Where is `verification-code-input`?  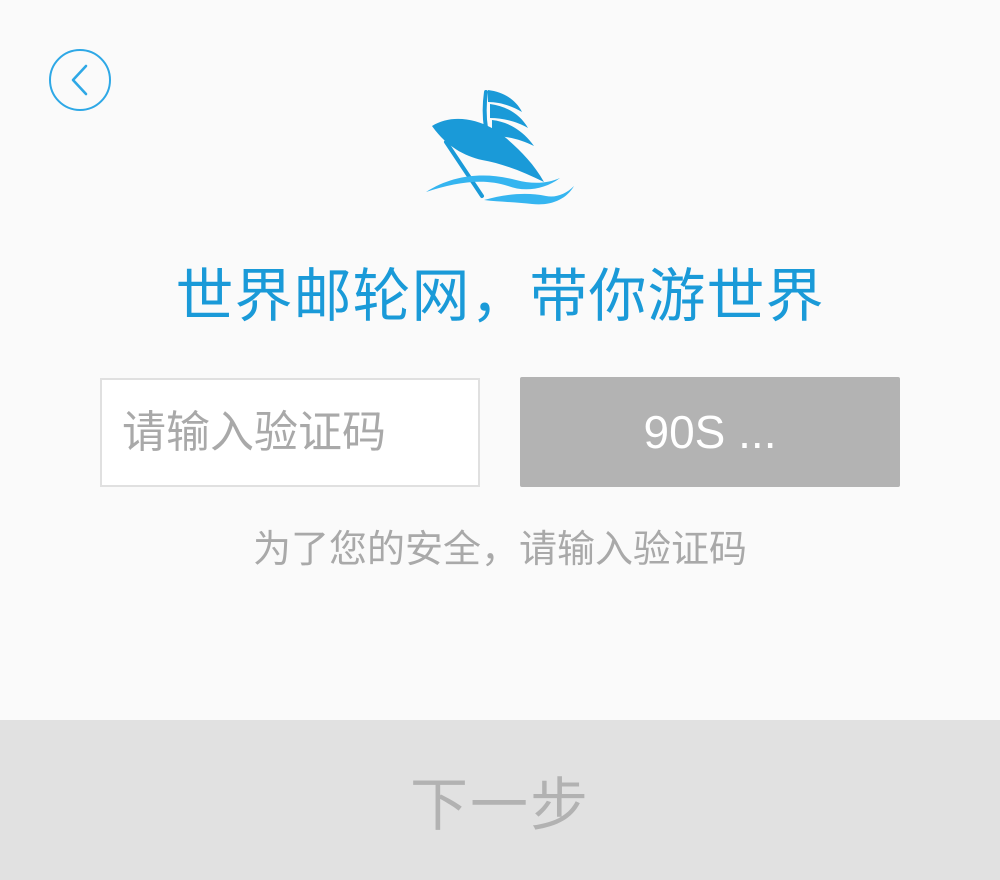 verification-code-input is located at coordinates (290, 432).